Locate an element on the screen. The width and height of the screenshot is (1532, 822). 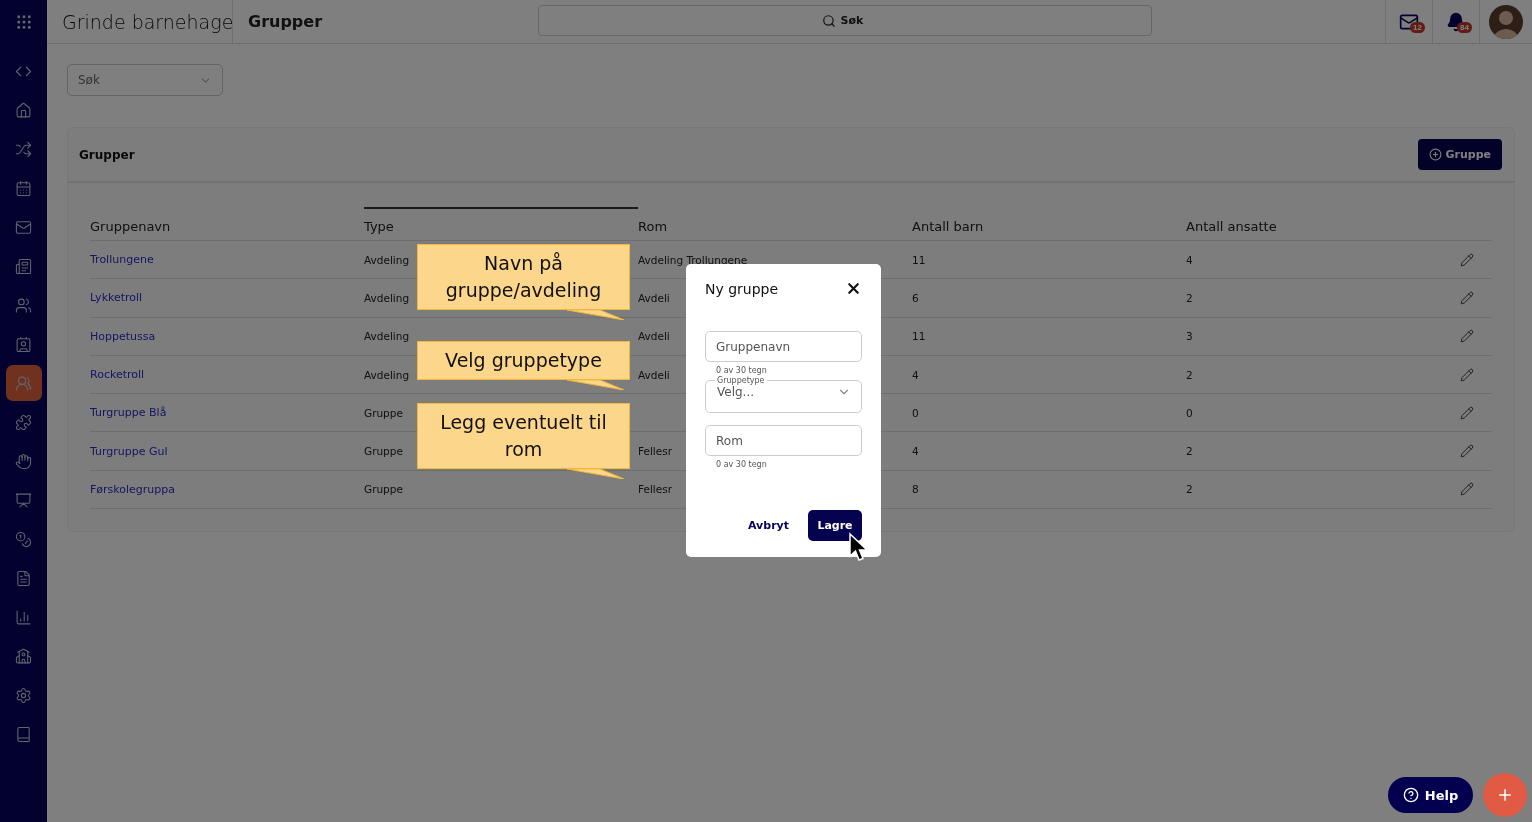
home-icon is located at coordinates (23, 110).